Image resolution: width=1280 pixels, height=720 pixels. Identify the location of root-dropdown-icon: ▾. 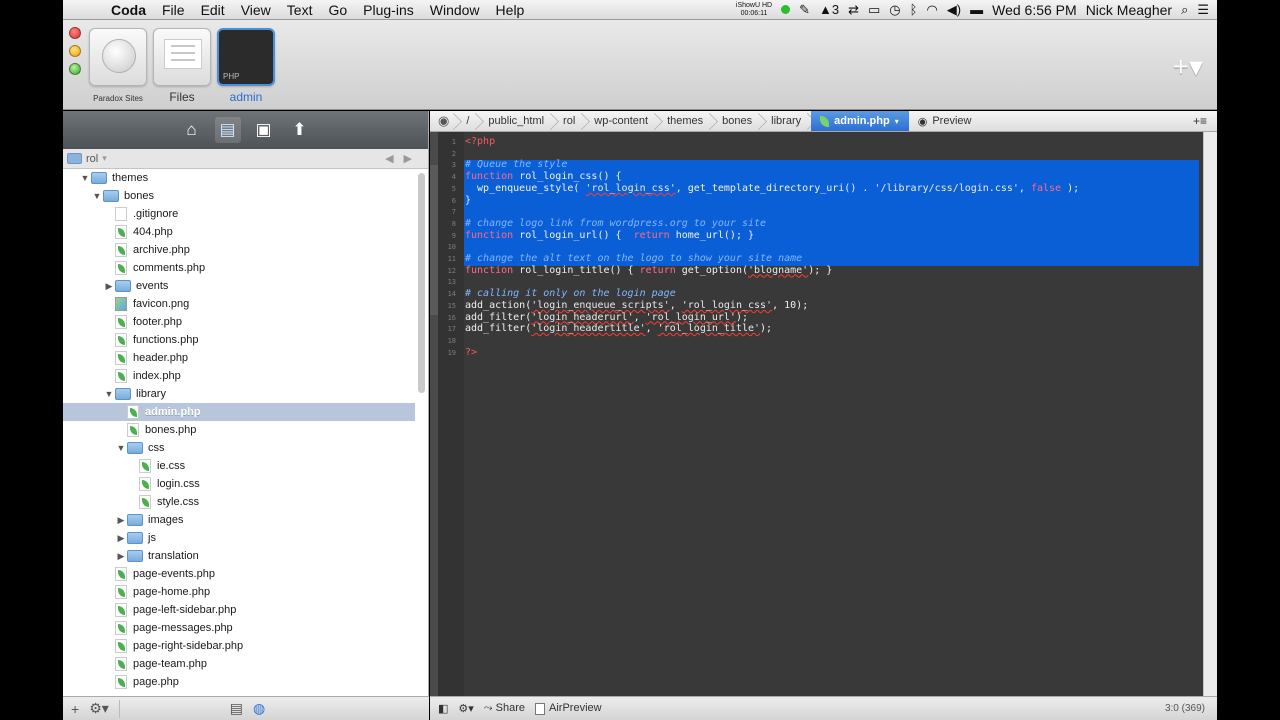
(104, 158).